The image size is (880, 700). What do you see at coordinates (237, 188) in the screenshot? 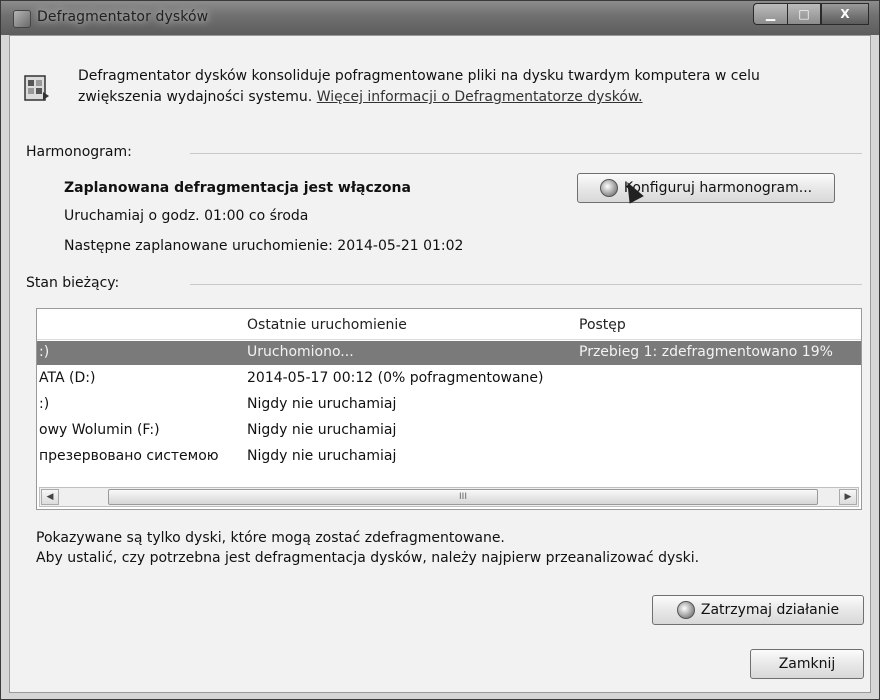
I see `schedule-status: Zaplanowana defragmentacja jest włączona` at bounding box center [237, 188].